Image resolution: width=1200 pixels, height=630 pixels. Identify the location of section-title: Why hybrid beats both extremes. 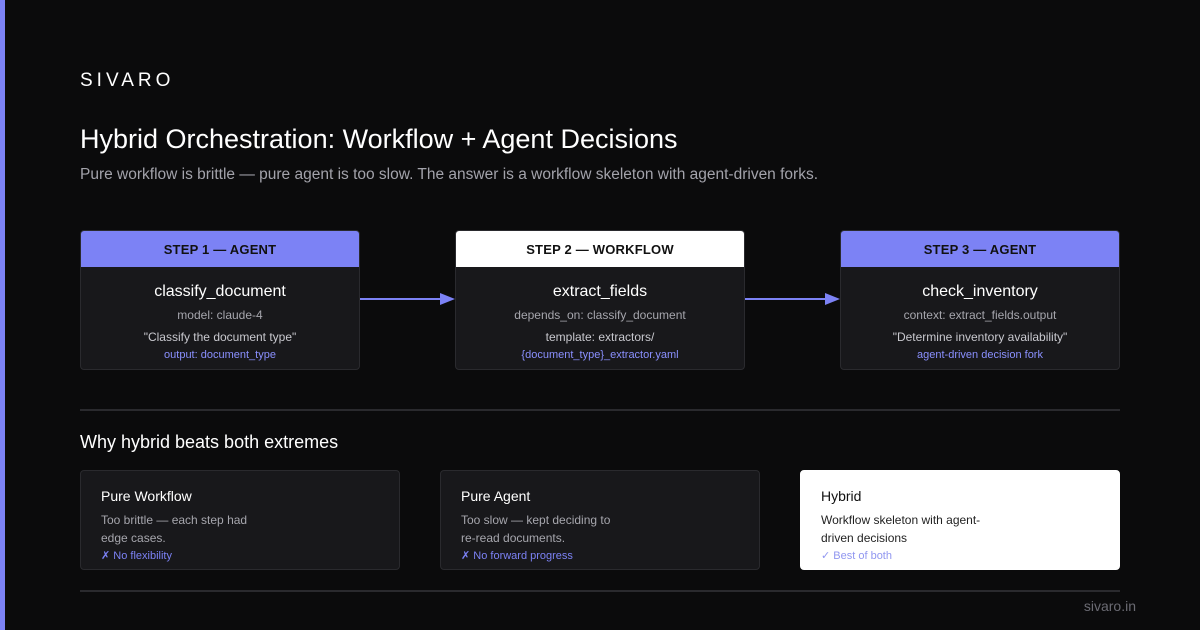
(209, 442).